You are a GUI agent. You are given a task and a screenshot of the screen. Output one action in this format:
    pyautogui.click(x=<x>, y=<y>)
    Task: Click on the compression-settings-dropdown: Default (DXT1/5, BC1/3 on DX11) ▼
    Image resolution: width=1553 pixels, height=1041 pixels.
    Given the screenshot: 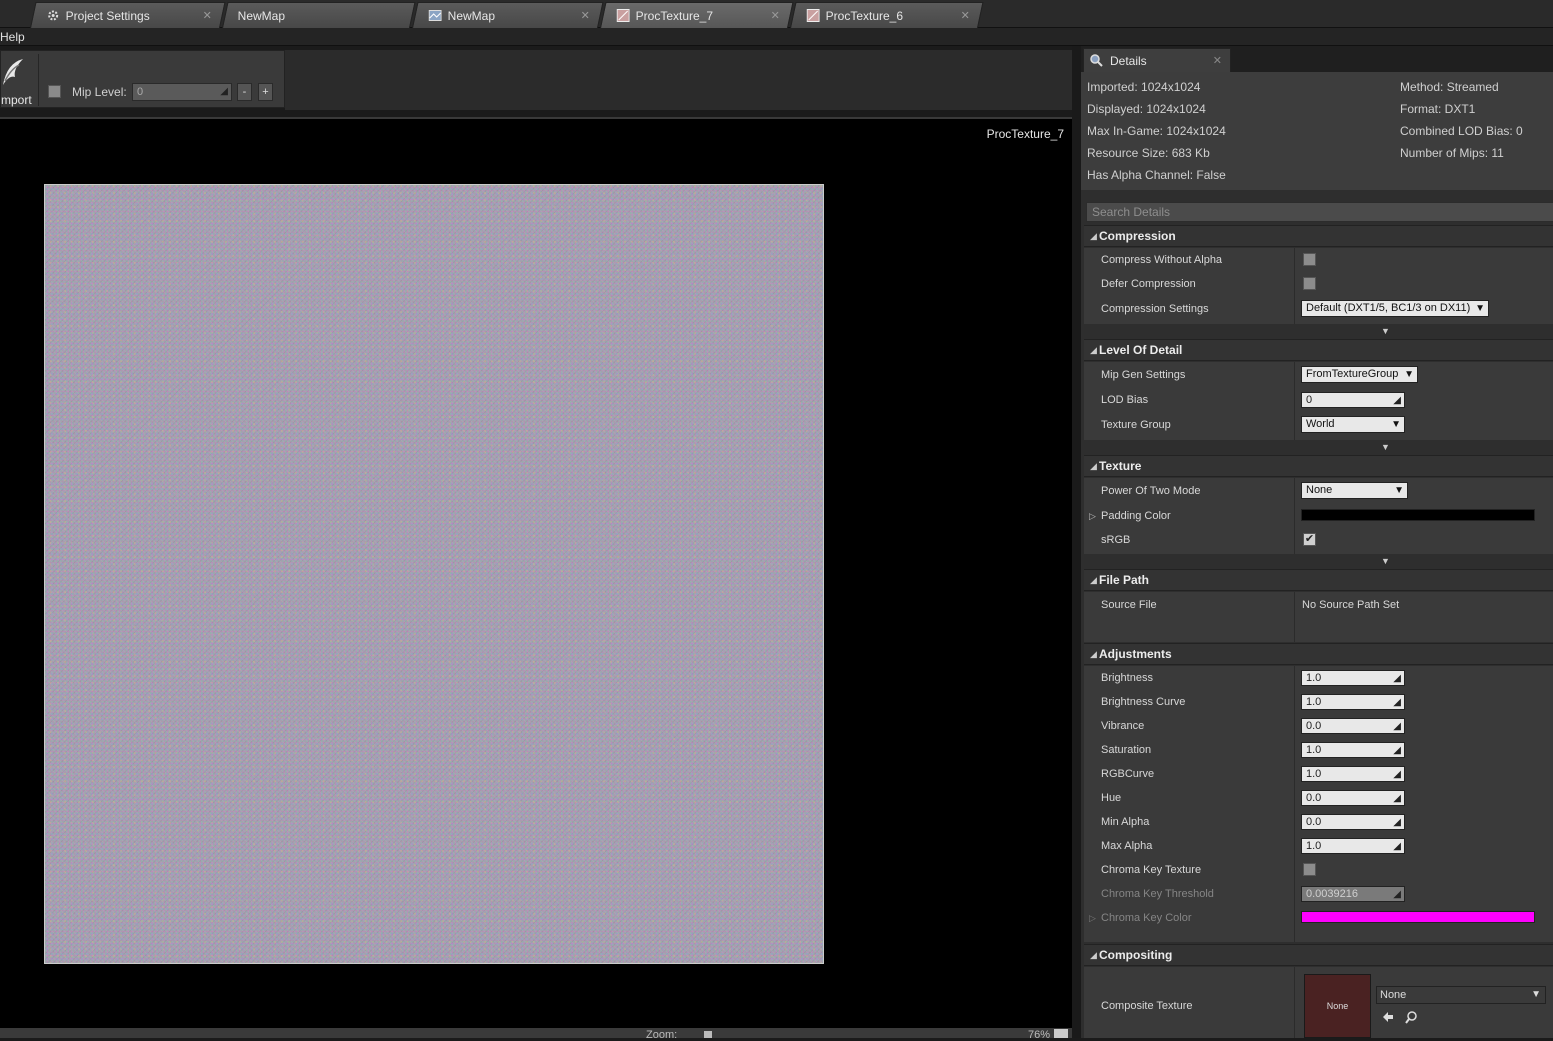 What is the action you would take?
    pyautogui.click(x=1395, y=308)
    